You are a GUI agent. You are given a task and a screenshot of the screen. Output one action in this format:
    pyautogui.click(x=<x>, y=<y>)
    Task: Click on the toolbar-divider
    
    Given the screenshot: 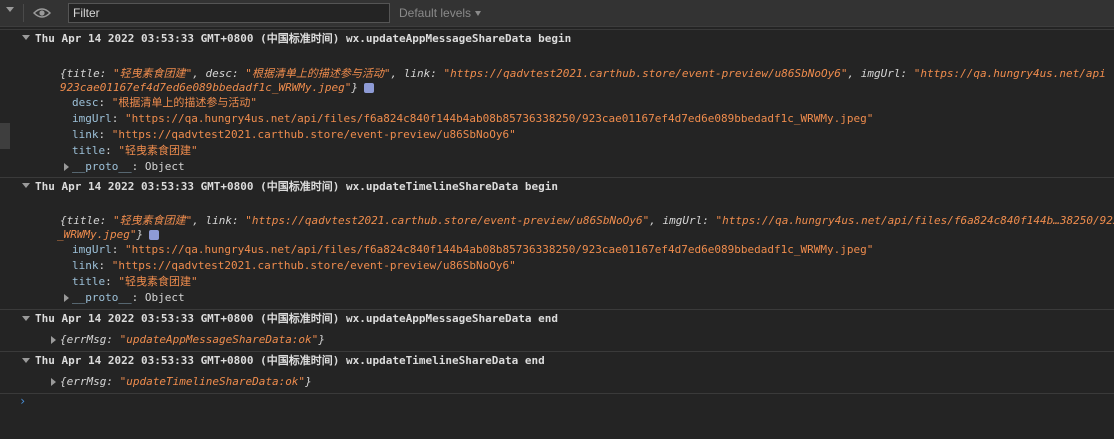 What is the action you would take?
    pyautogui.click(x=23, y=13)
    